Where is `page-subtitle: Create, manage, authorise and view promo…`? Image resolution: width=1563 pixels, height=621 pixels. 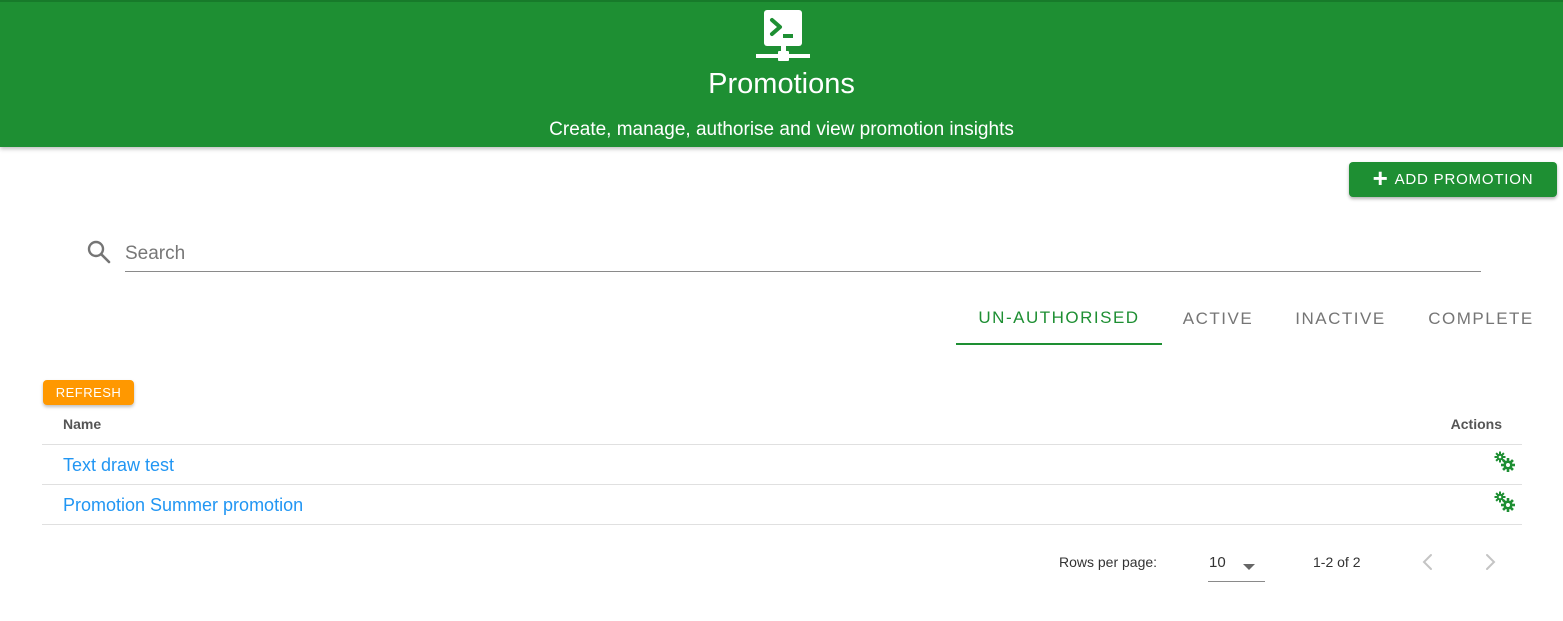 page-subtitle: Create, manage, authorise and view promo… is located at coordinates (781, 129).